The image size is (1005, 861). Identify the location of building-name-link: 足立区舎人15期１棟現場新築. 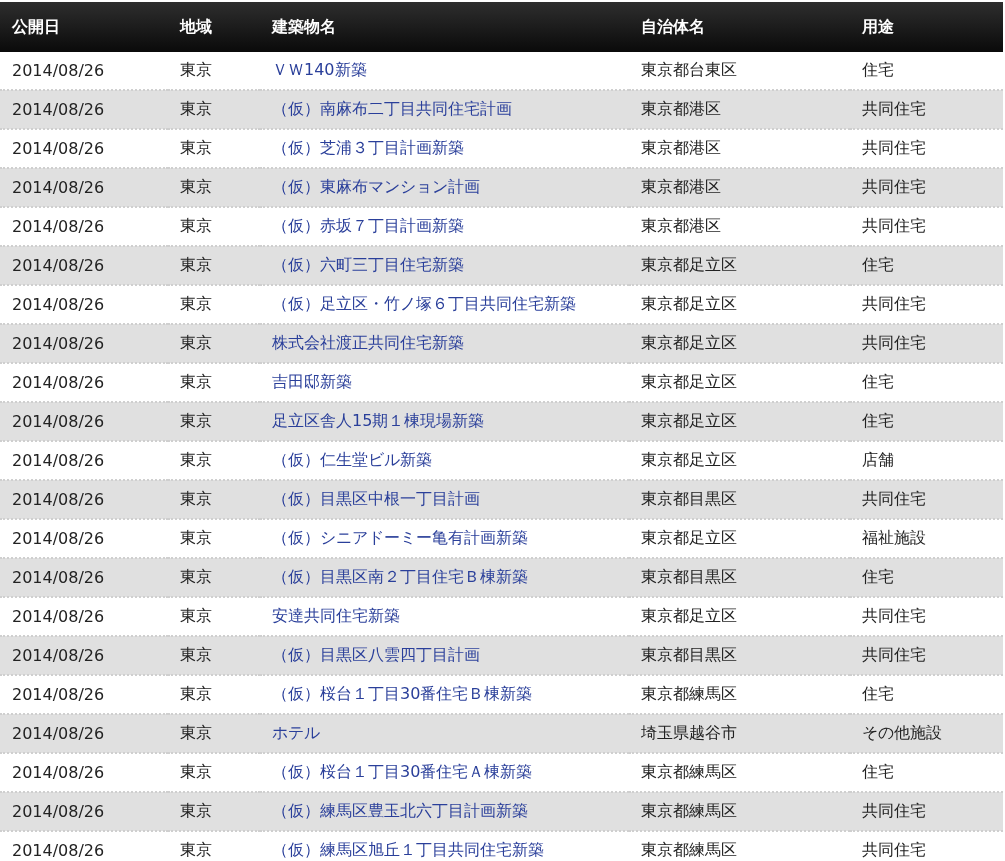
(378, 420).